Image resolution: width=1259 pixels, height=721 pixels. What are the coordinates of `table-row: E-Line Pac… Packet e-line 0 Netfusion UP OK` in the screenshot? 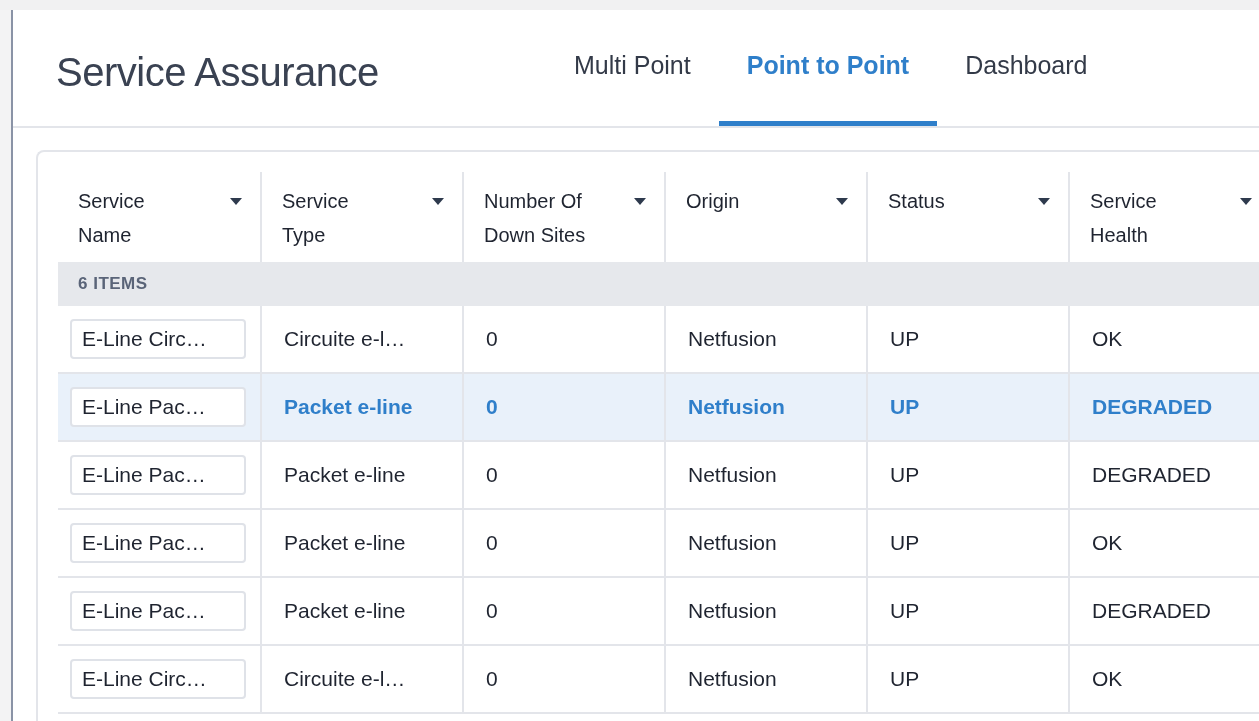 It's located at (658, 544).